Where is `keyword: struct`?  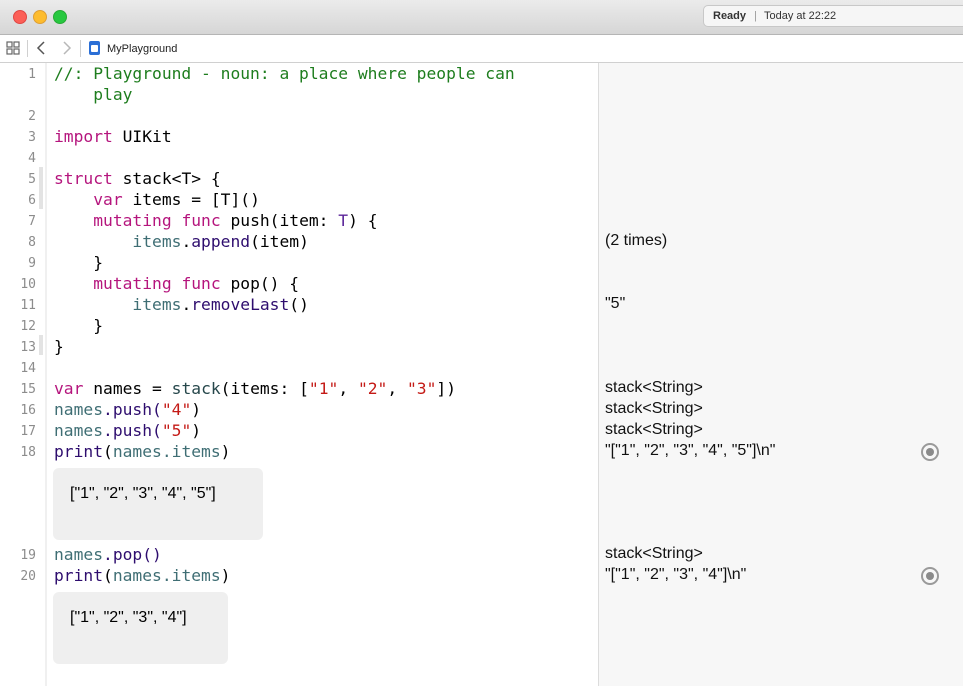
keyword: struct is located at coordinates (83, 178).